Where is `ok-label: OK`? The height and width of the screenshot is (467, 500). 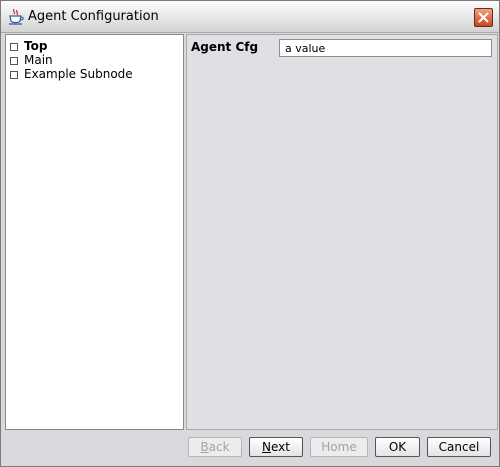 ok-label: OK is located at coordinates (397, 447).